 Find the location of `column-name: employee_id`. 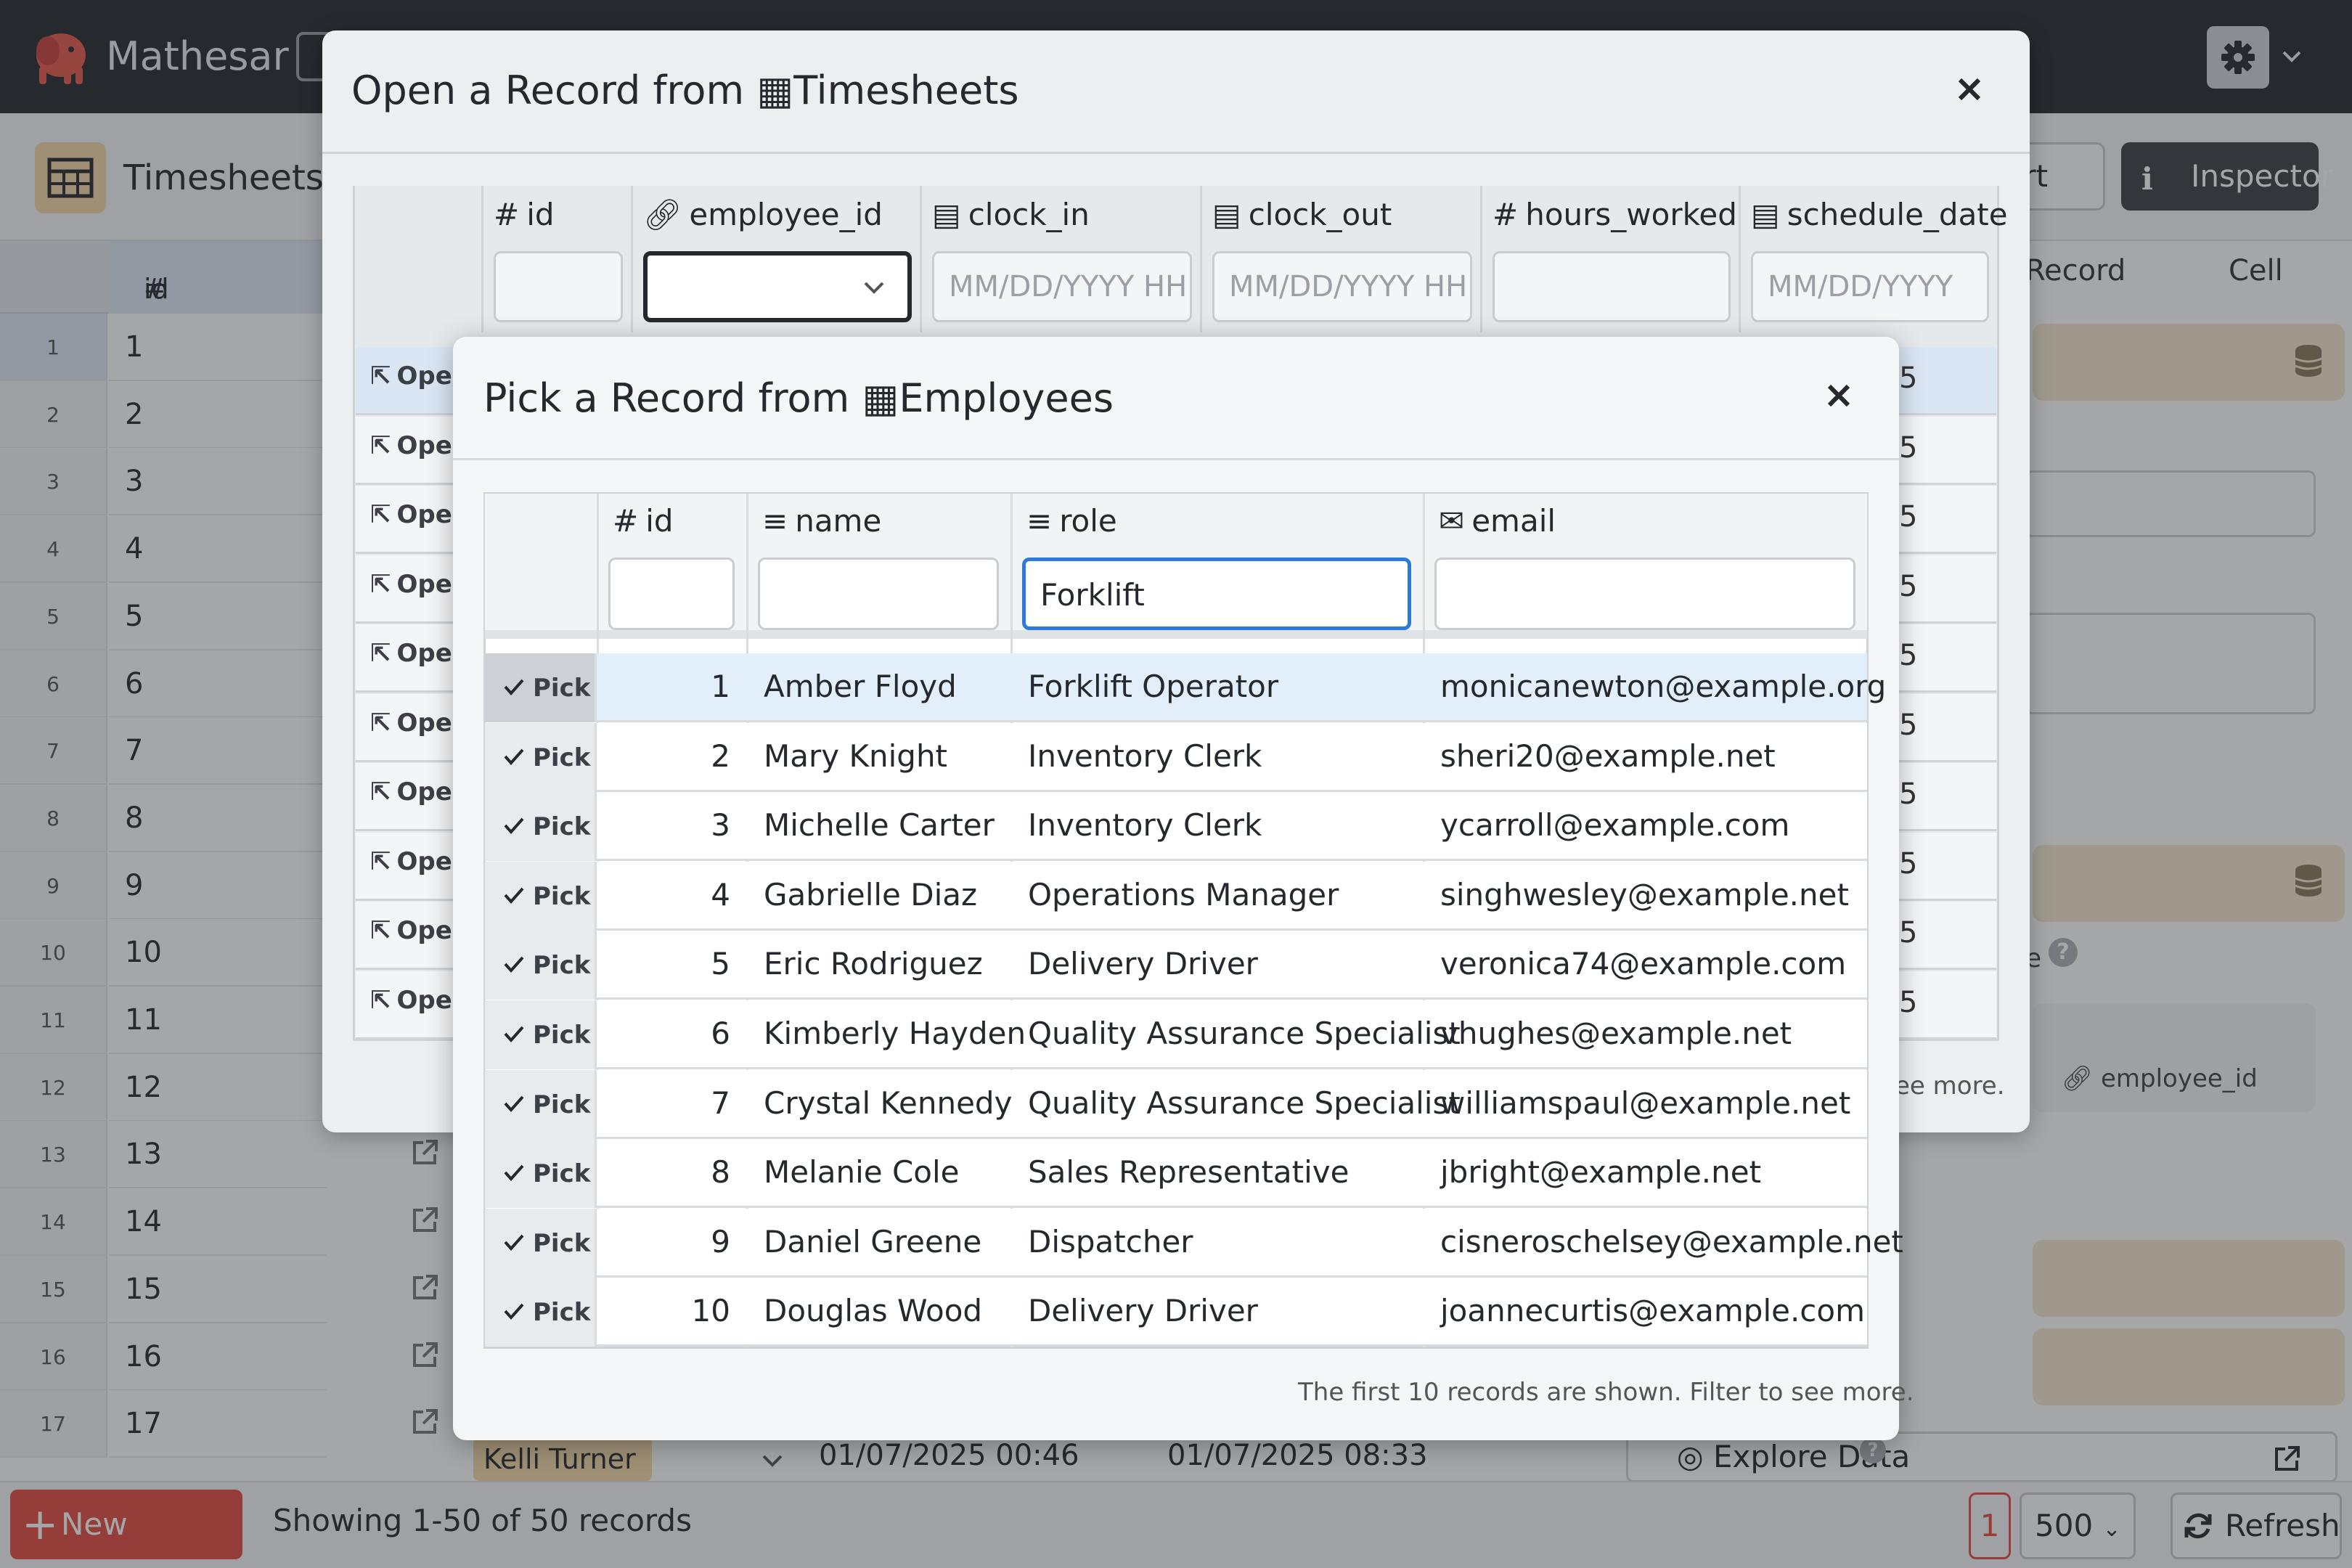

column-name: employee_id is located at coordinates (786, 215).